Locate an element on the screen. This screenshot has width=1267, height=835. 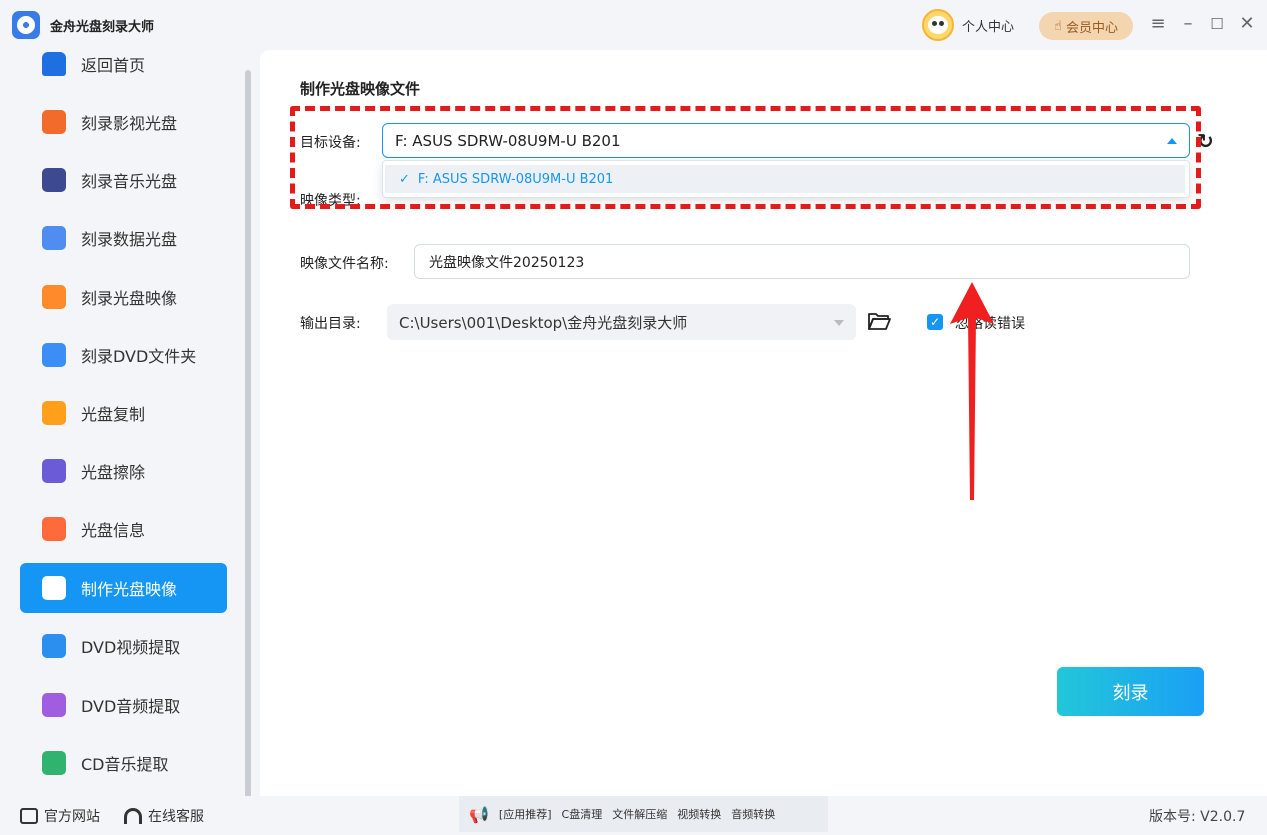
app-promo-bar: 📢 [应用推荐] C盘清理 文件解压缩 视频转换 音频转换 is located at coordinates (643, 814).